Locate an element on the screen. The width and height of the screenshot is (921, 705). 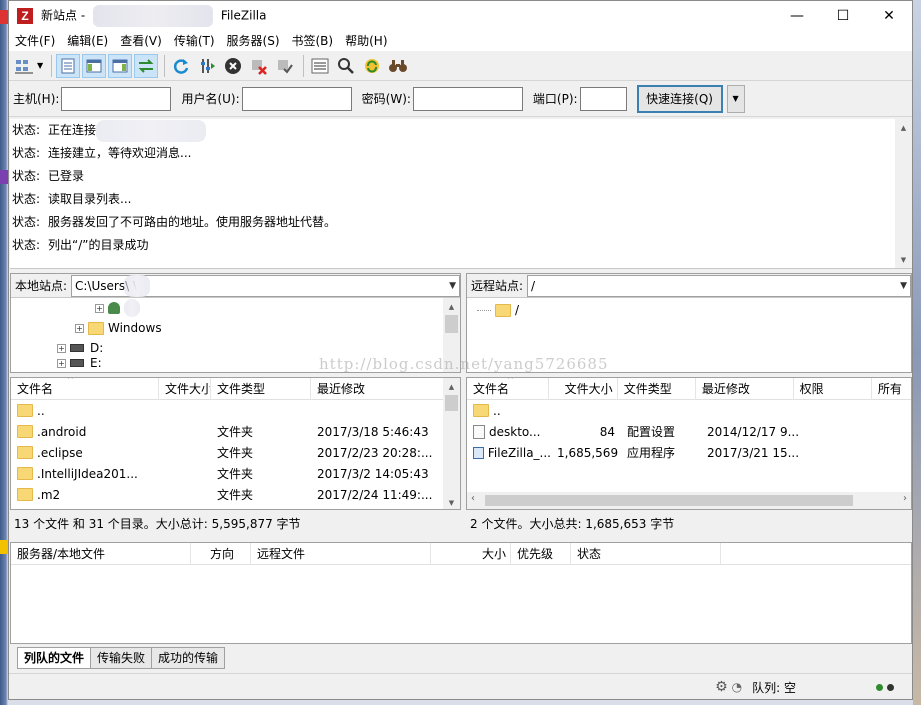
column-remote-file: 远程文件 is located at coordinates (341, 553).